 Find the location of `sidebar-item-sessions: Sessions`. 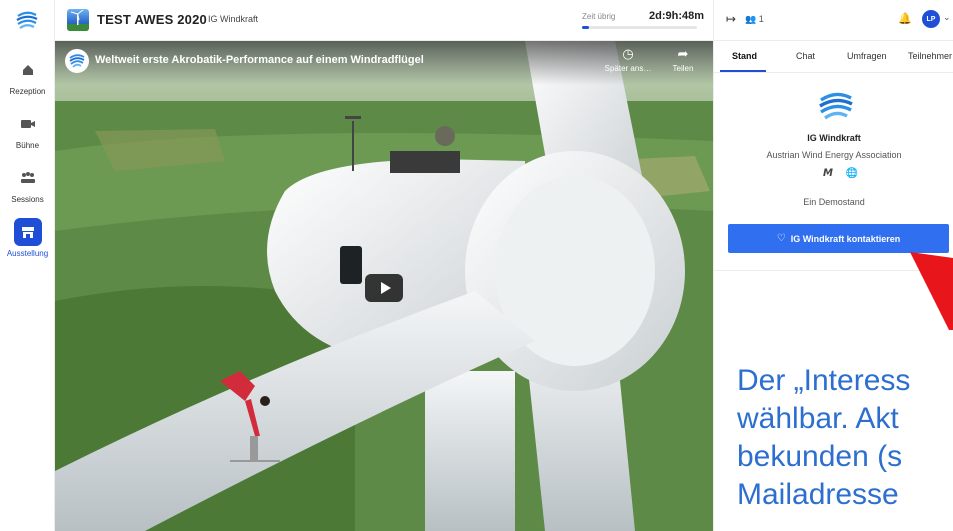

sidebar-item-sessions: Sessions is located at coordinates (27, 184).